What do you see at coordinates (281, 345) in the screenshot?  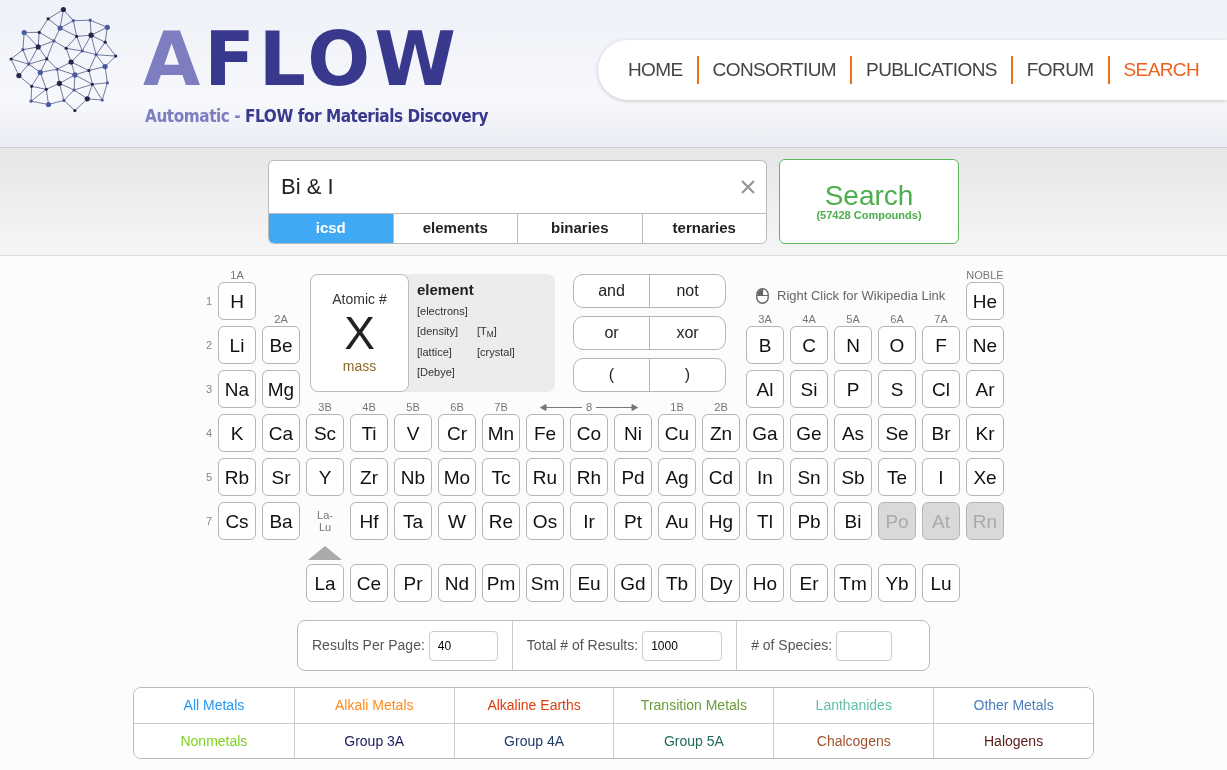 I see `element-tile: Be` at bounding box center [281, 345].